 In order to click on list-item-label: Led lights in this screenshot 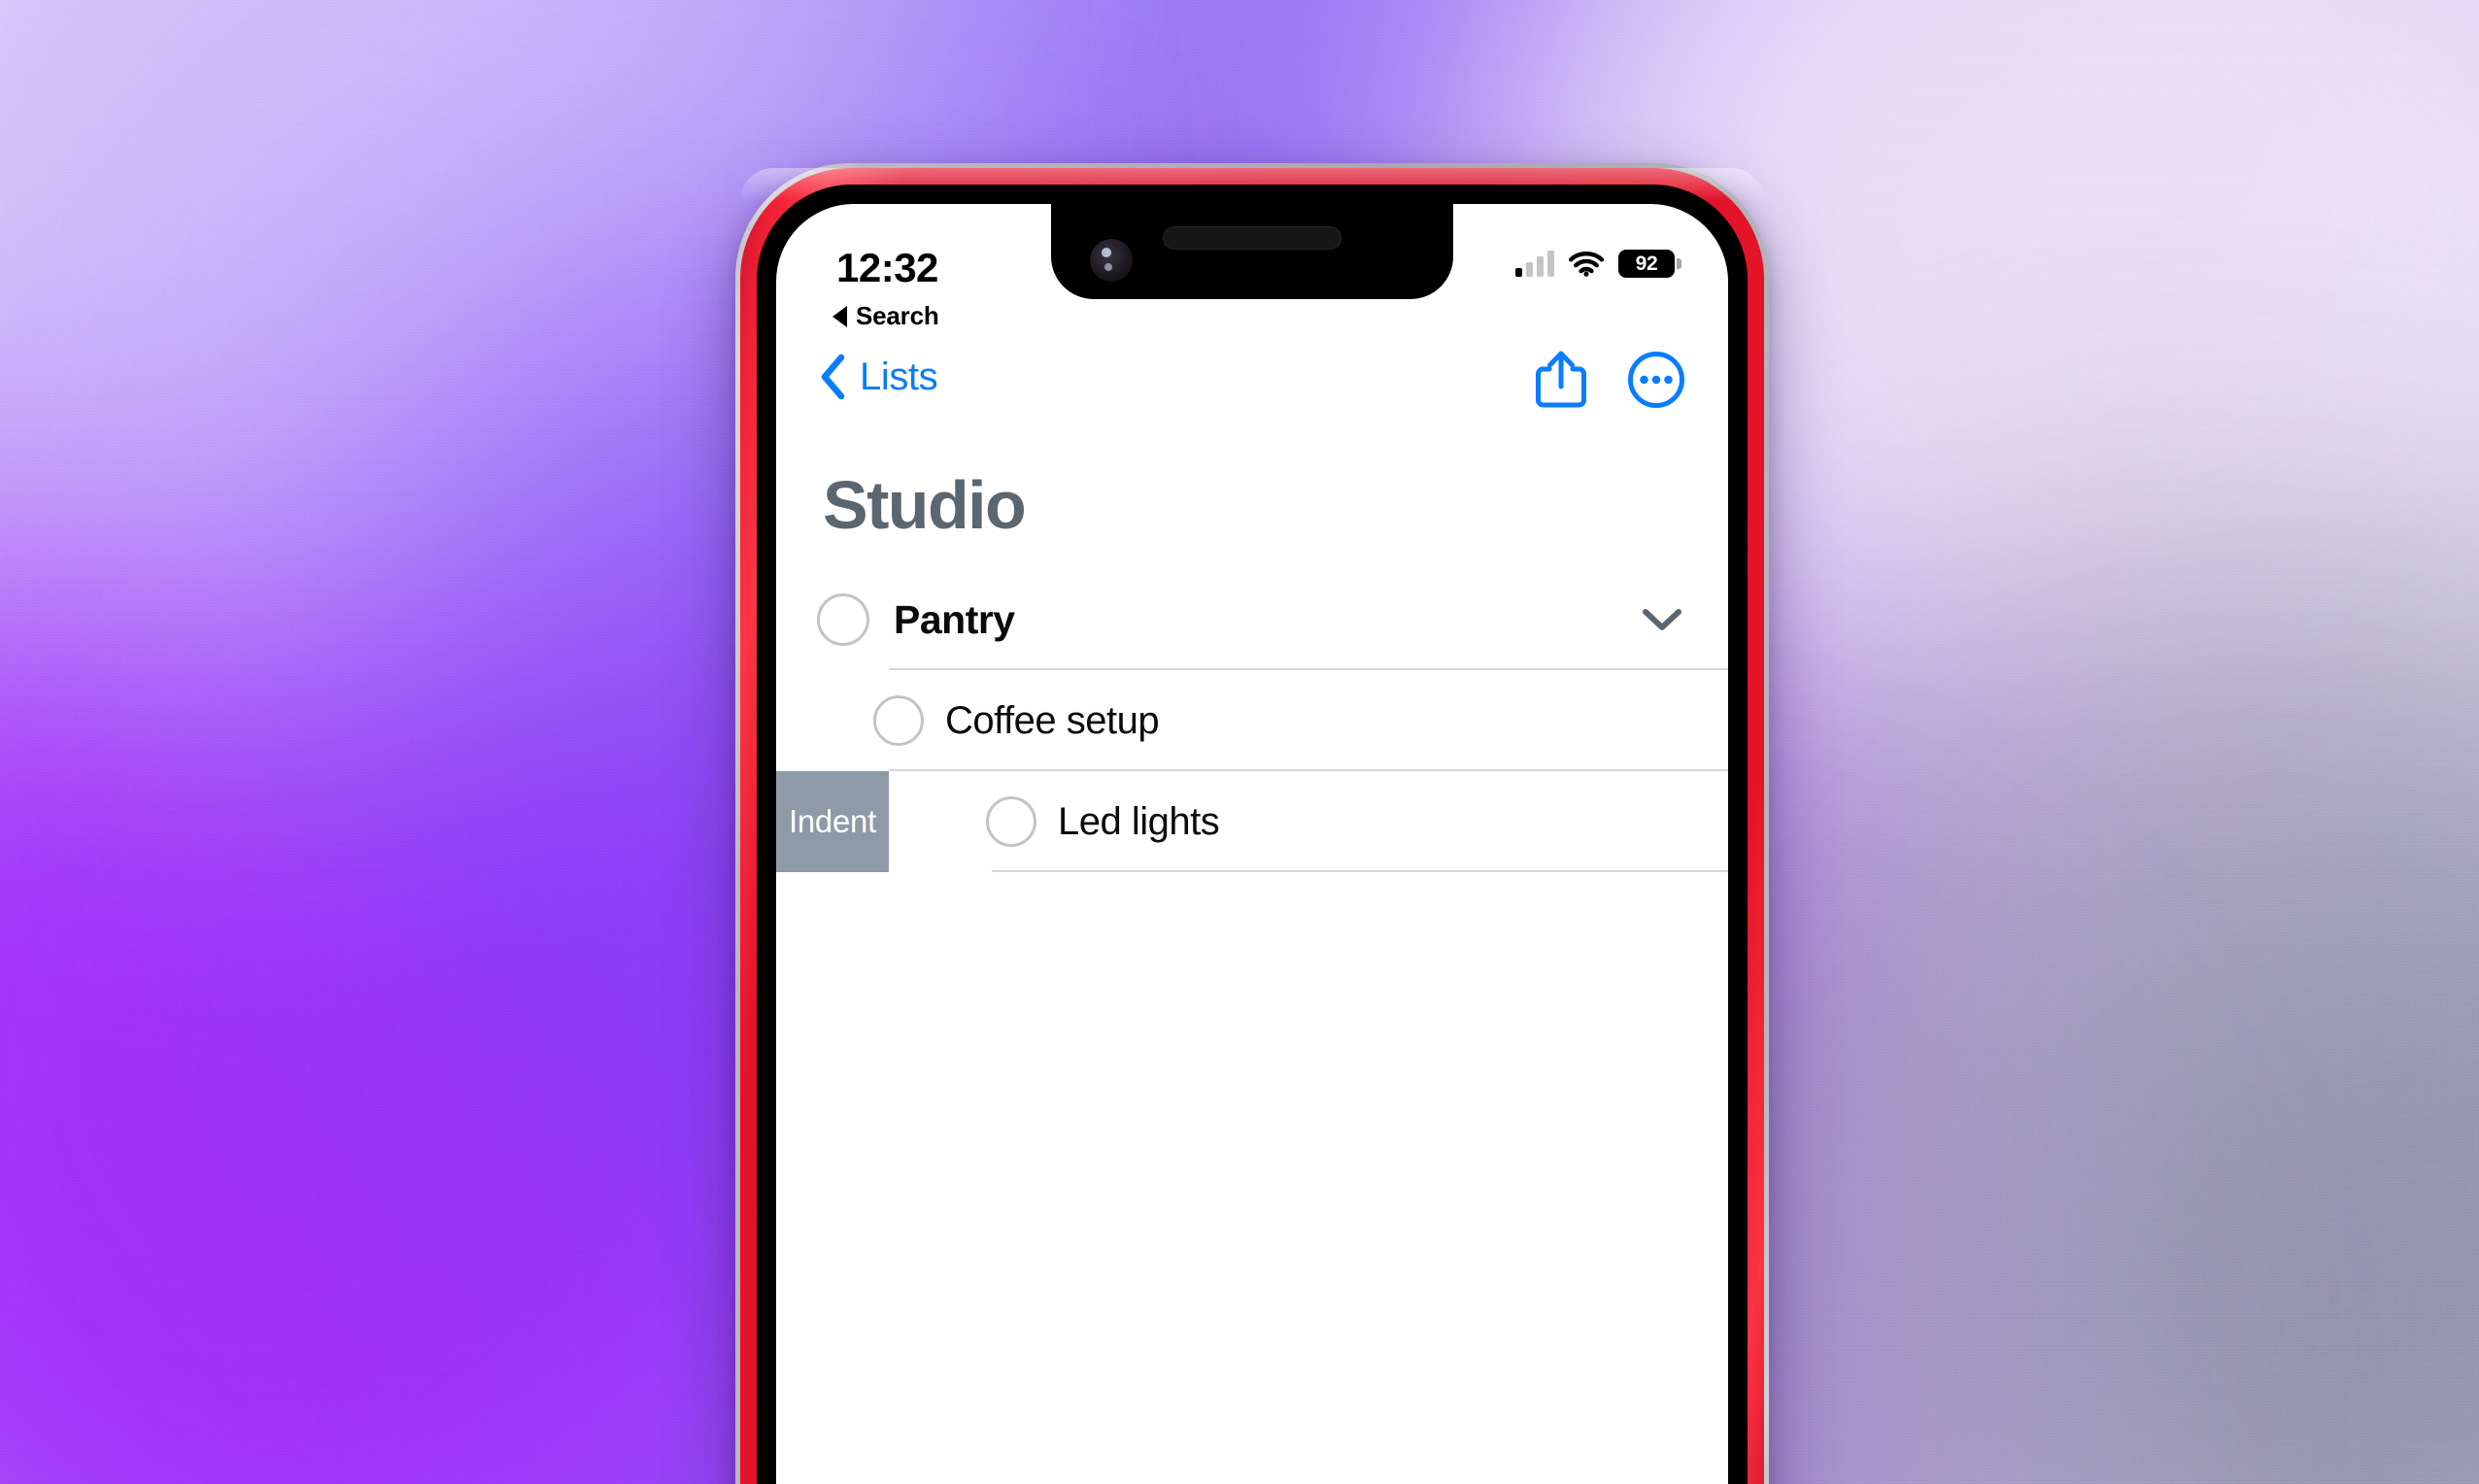, I will do `click(1139, 821)`.